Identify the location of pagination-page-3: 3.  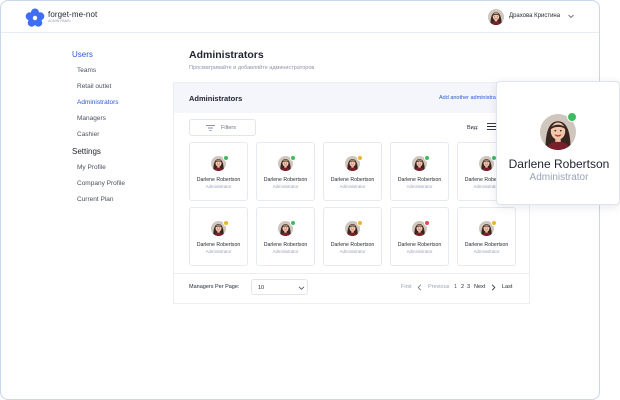
(468, 287).